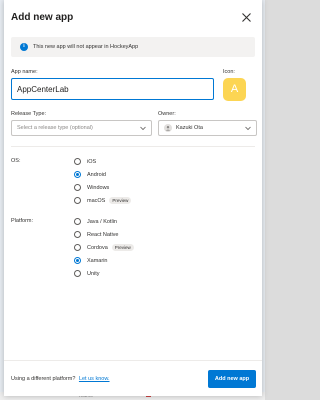 This screenshot has height=400, width=320. I want to click on os-option-windows: Windows, so click(91, 187).